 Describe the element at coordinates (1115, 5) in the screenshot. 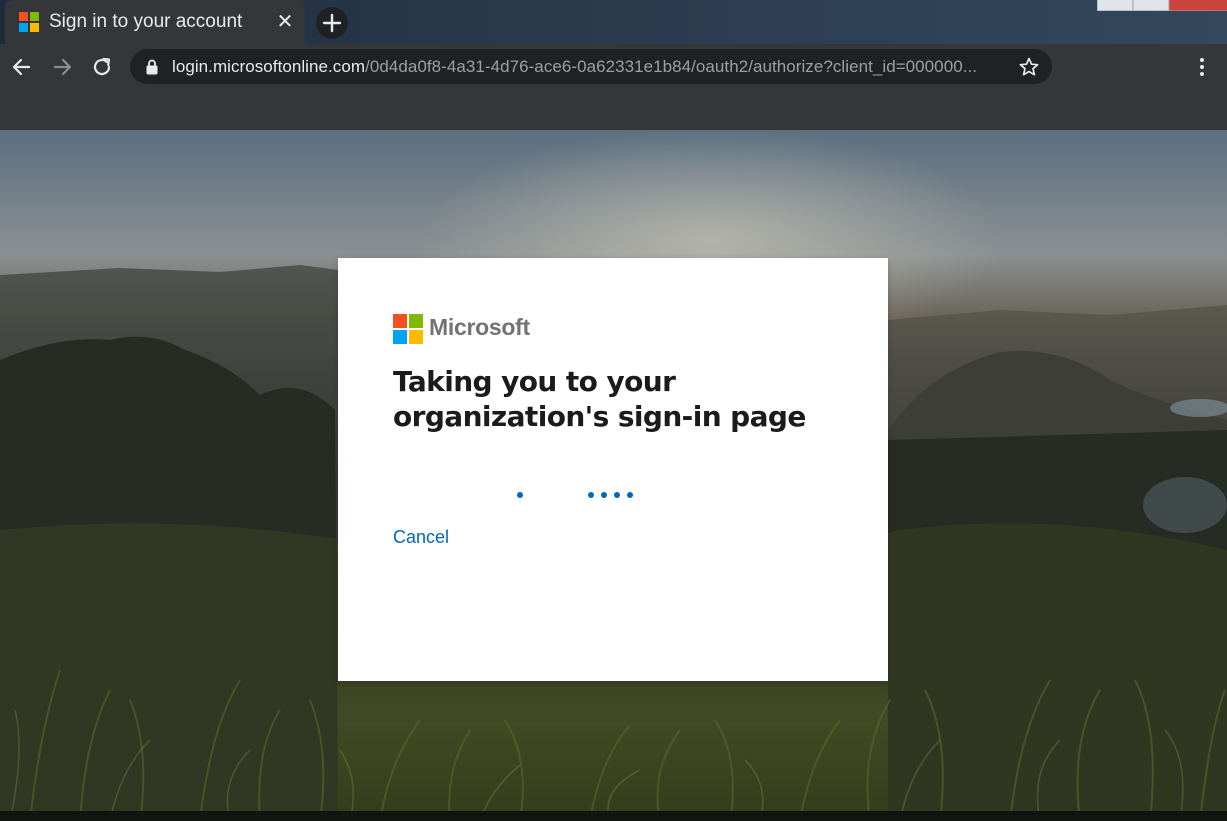

I see `minimize-button` at that location.